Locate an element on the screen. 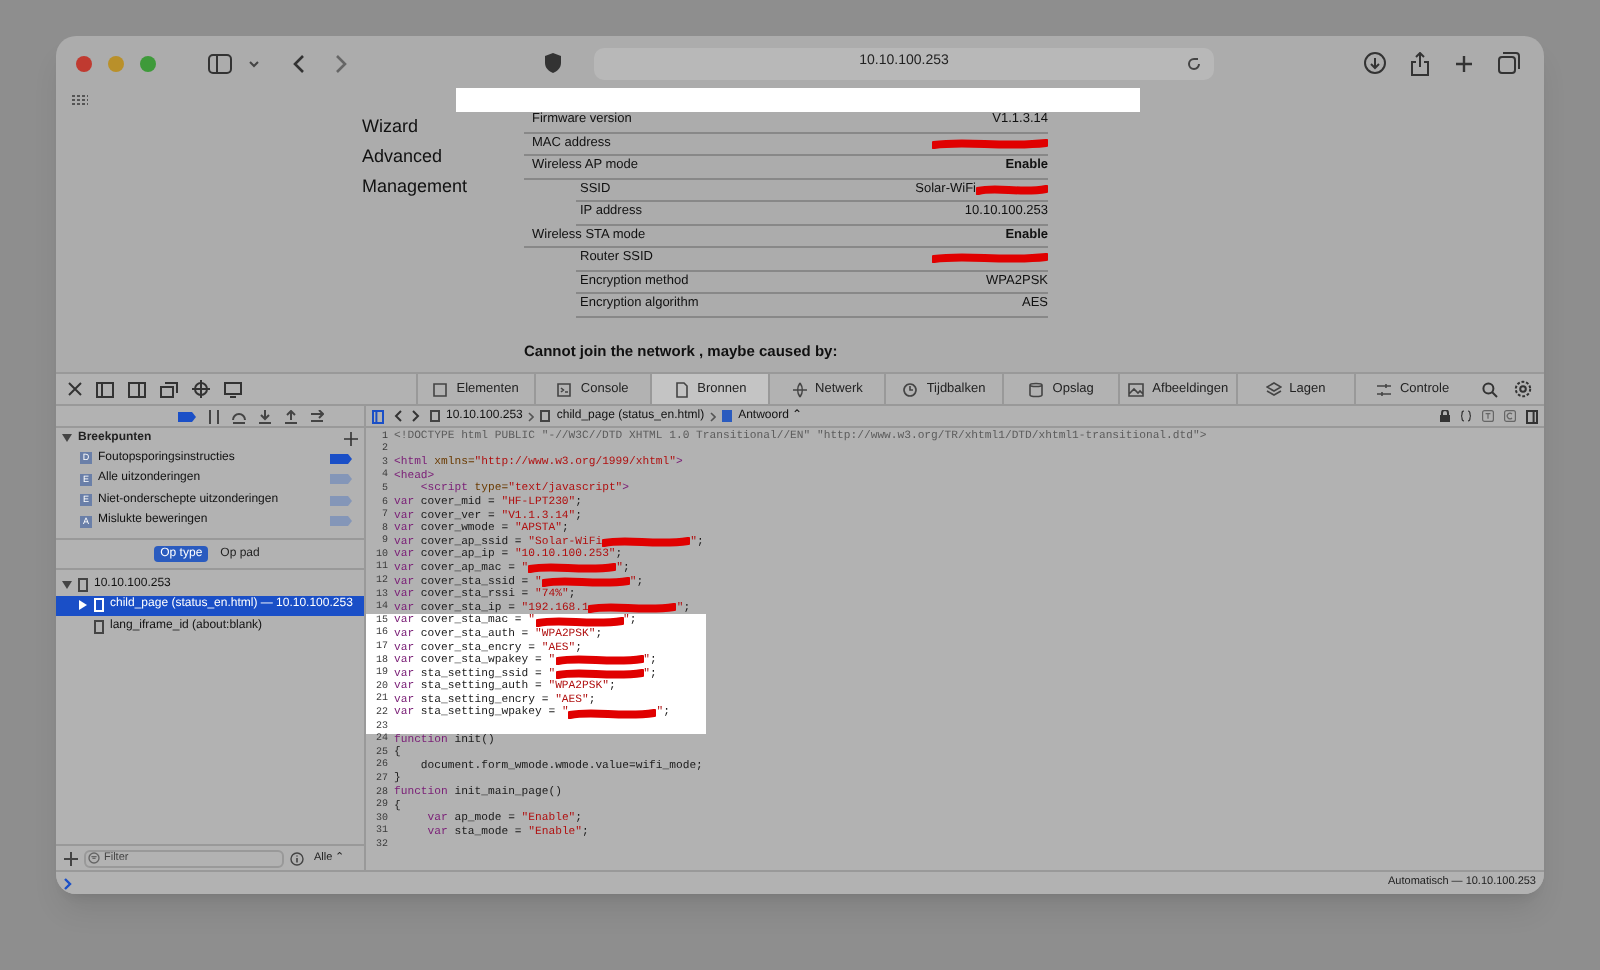 This screenshot has width=1600, height=970. step-out-icon is located at coordinates (290, 416).